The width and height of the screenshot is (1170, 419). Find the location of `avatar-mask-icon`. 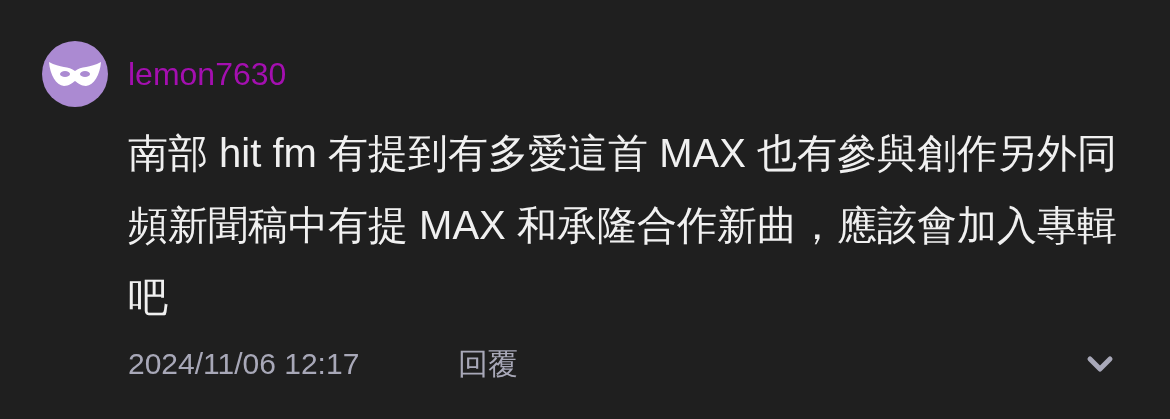

avatar-mask-icon is located at coordinates (75, 74).